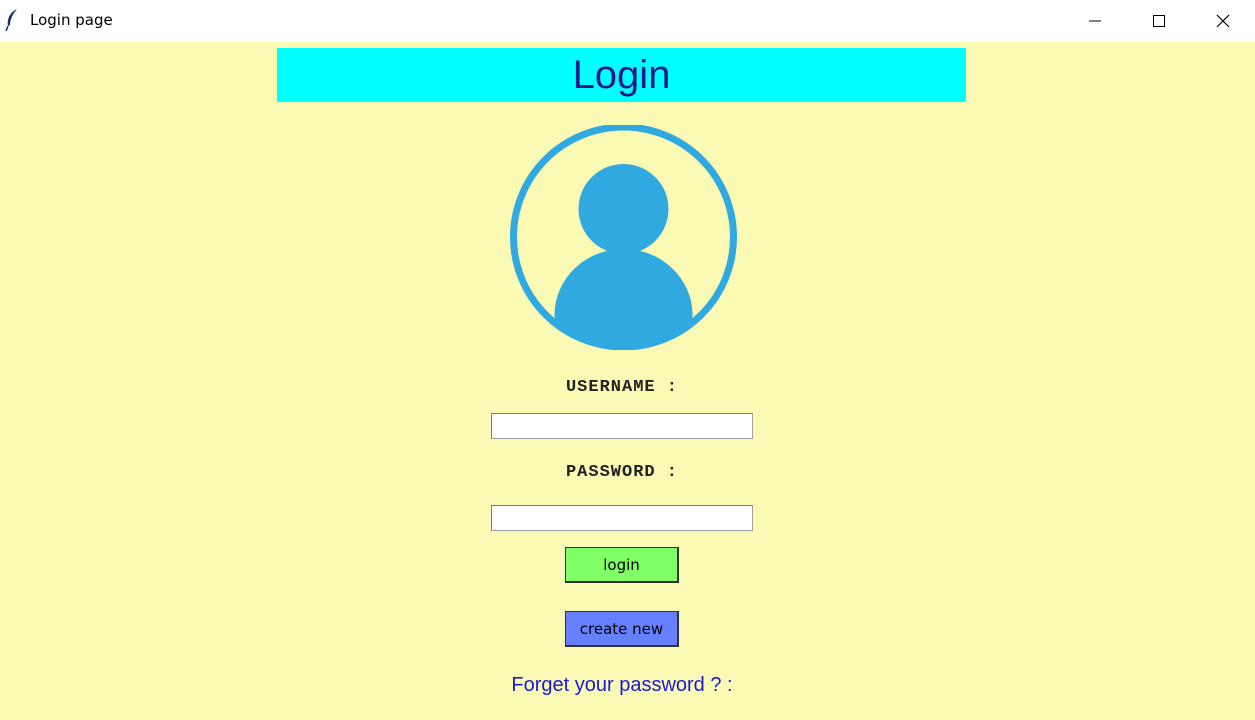  I want to click on login-button: login, so click(622, 565).